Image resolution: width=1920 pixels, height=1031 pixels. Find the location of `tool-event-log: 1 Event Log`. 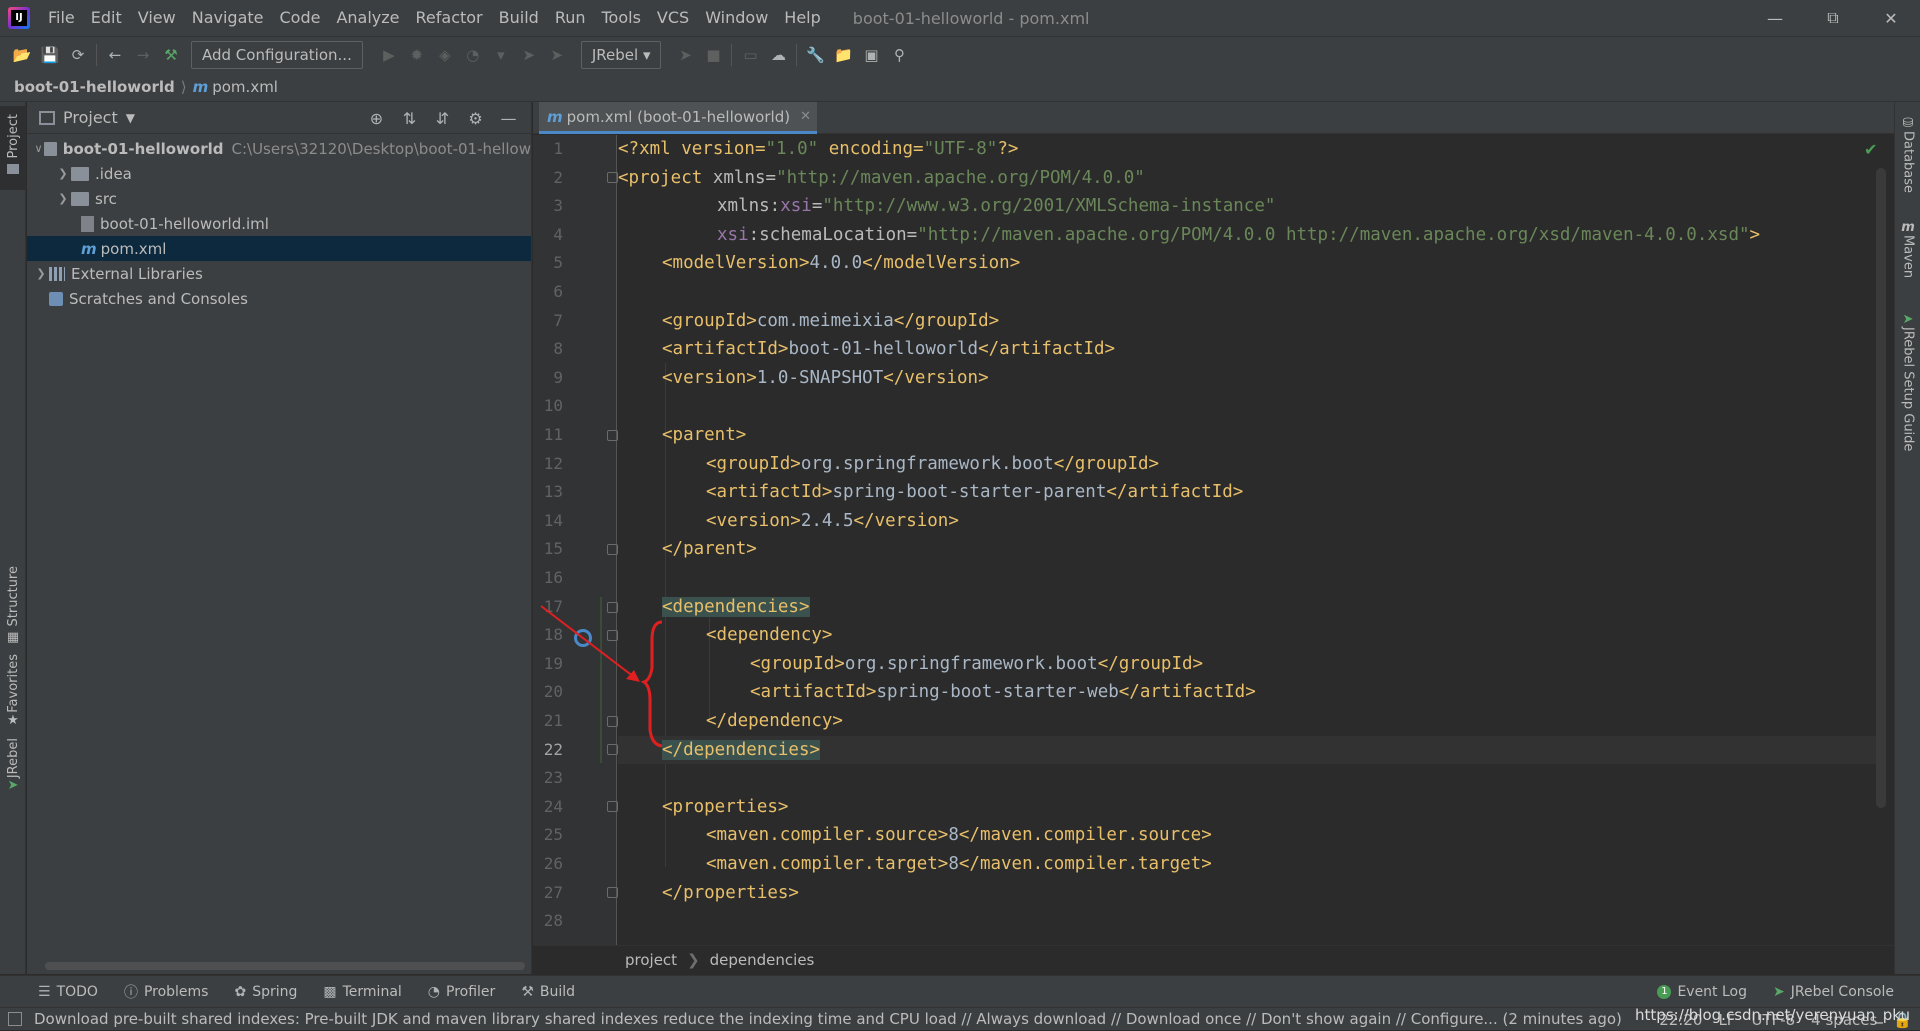

tool-event-log: 1 Event Log is located at coordinates (1702, 992).